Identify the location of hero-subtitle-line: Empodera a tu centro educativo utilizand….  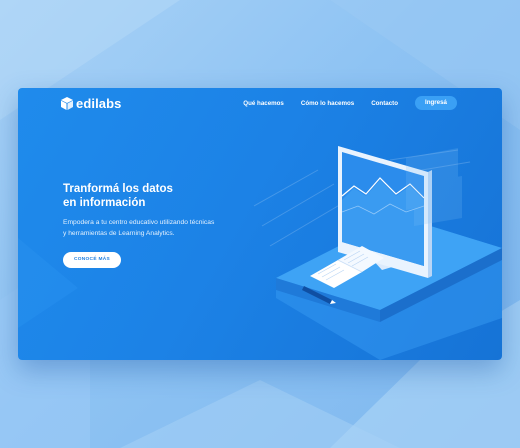
(139, 222).